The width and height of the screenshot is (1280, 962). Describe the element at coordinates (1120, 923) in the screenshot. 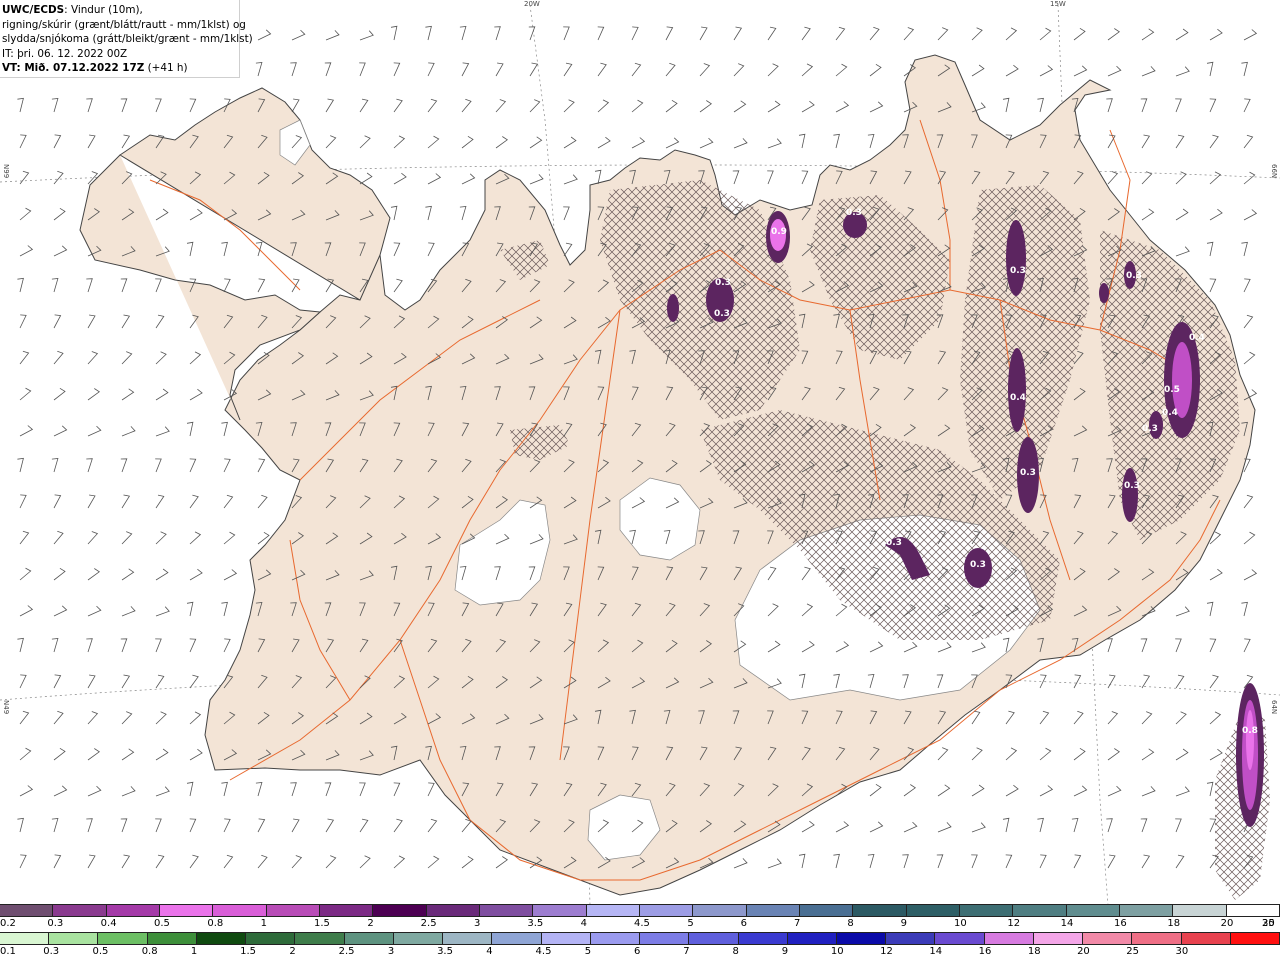

I see `legend-tick-label: 16` at that location.